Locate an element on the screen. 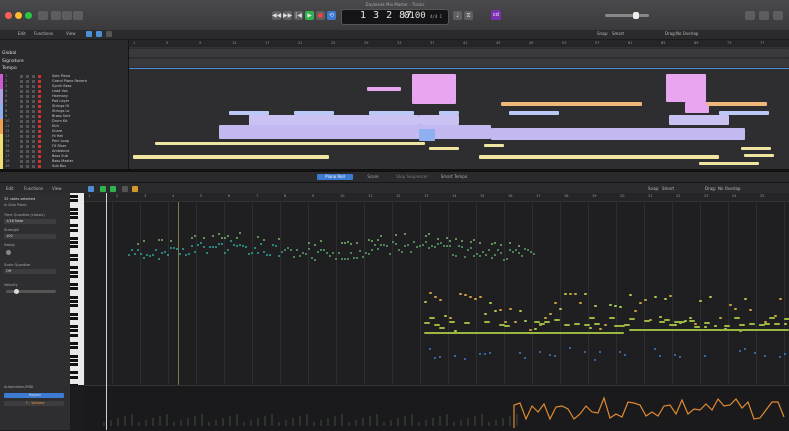 The image size is (789, 431). strength-slider: 100 is located at coordinates (30, 236).